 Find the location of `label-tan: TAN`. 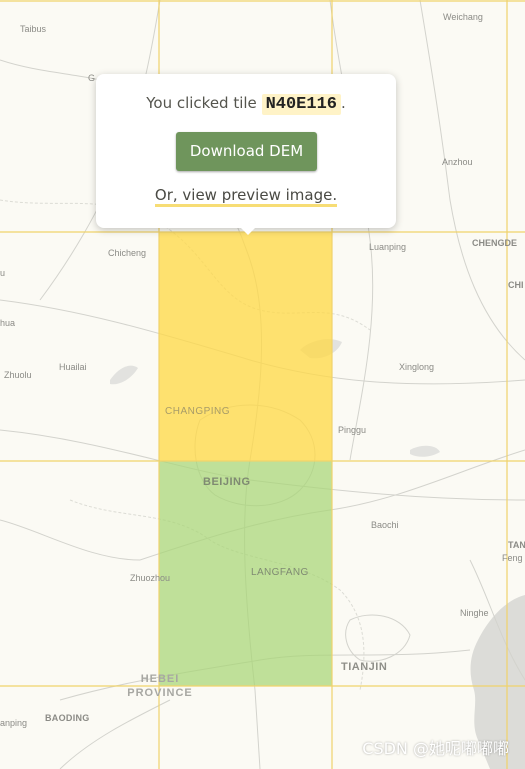

label-tan: TAN is located at coordinates (516, 545).